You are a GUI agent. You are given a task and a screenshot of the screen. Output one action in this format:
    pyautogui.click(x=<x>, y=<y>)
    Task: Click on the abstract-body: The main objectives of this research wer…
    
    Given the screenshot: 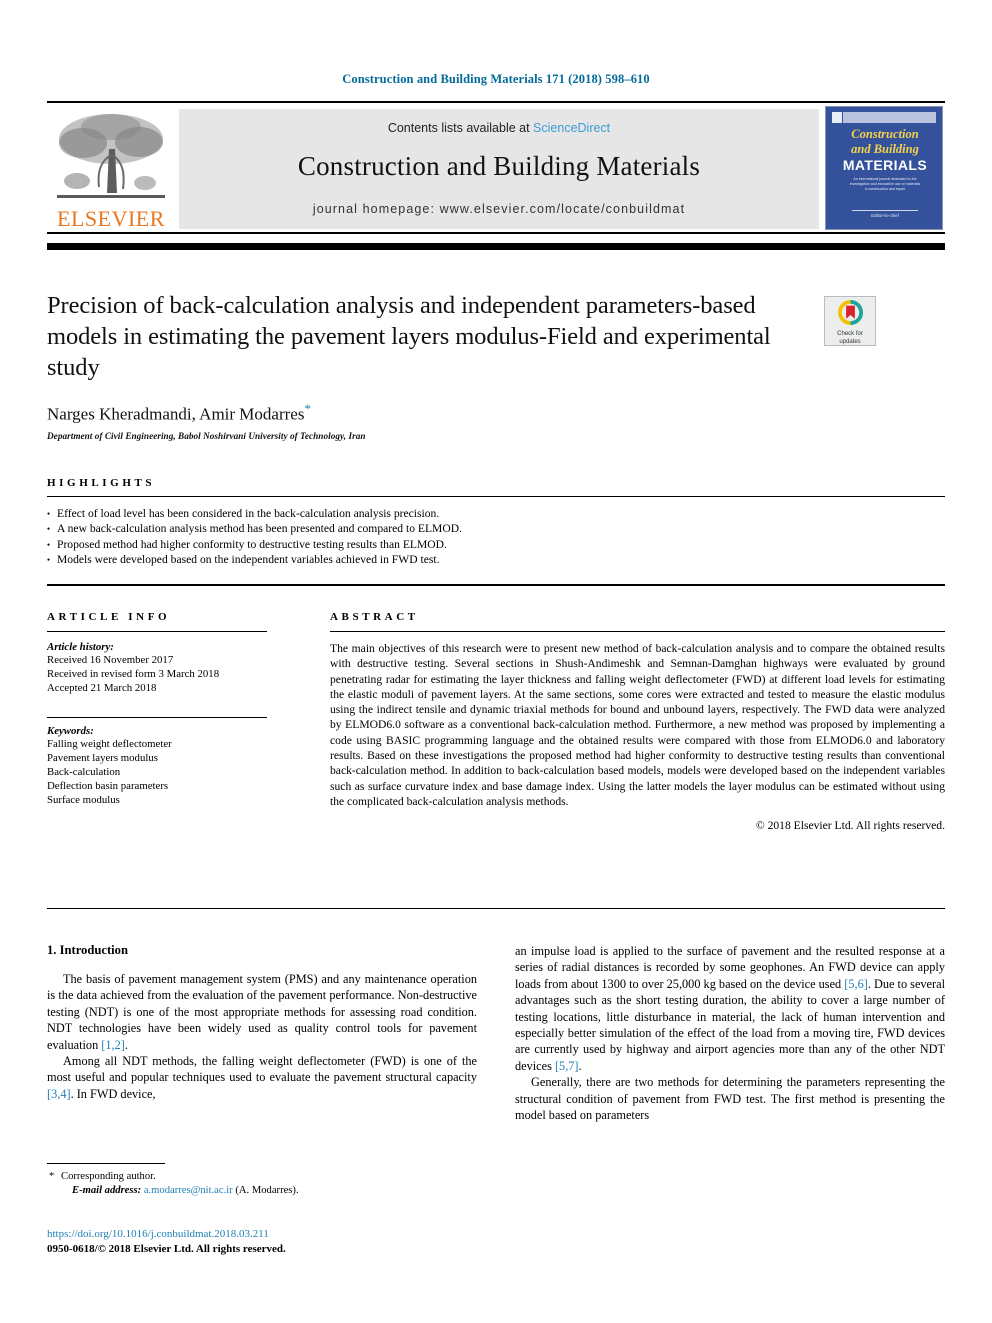 What is the action you would take?
    pyautogui.click(x=637, y=725)
    